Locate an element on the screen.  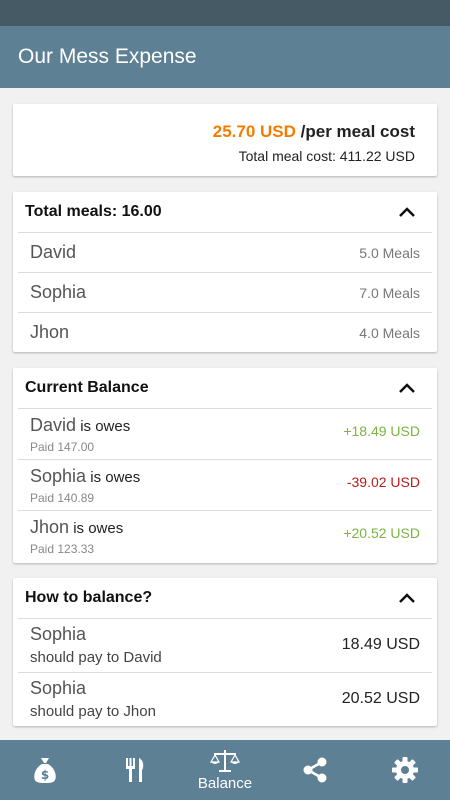
settlement-amount: 18.49 USD is located at coordinates (380, 644).